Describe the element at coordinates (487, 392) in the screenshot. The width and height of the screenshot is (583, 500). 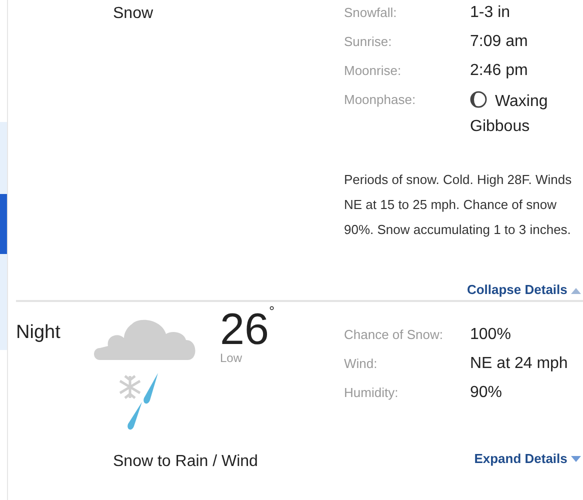
I see `detail-value: 90%` at that location.